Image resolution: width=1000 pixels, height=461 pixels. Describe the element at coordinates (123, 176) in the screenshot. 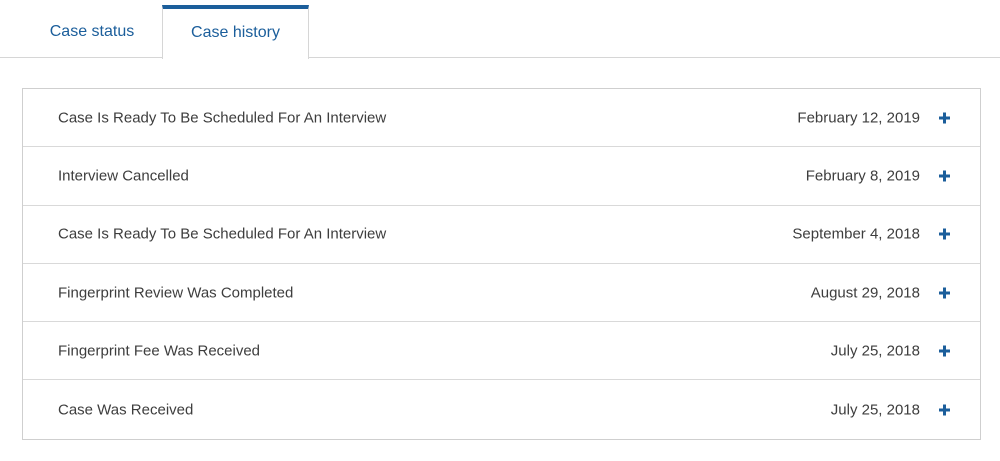

I see `event-title: Interview Cancelled` at that location.